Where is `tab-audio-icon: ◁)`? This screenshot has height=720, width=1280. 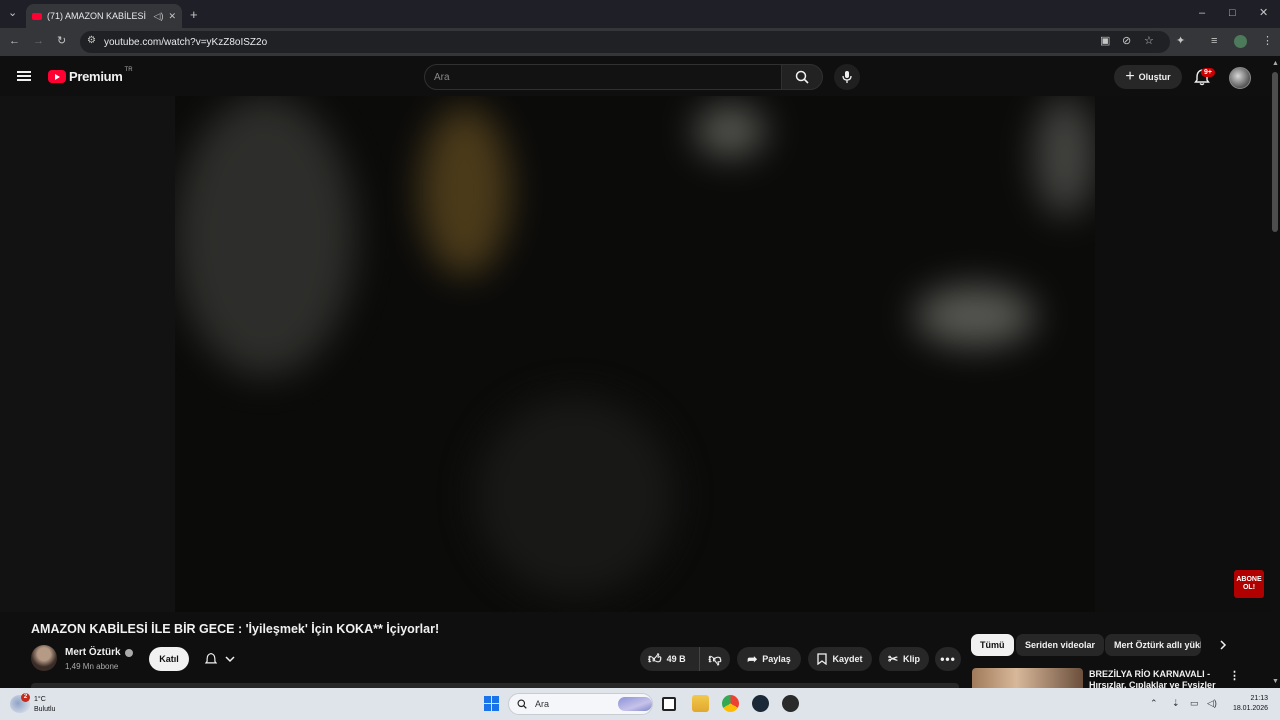
tab-audio-icon: ◁) is located at coordinates (159, 16).